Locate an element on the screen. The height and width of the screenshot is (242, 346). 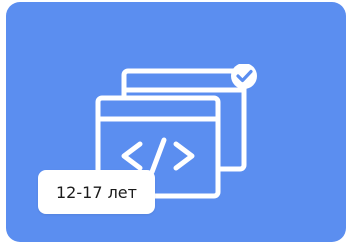
age-range-badge: 12-17 лет is located at coordinates (96, 192).